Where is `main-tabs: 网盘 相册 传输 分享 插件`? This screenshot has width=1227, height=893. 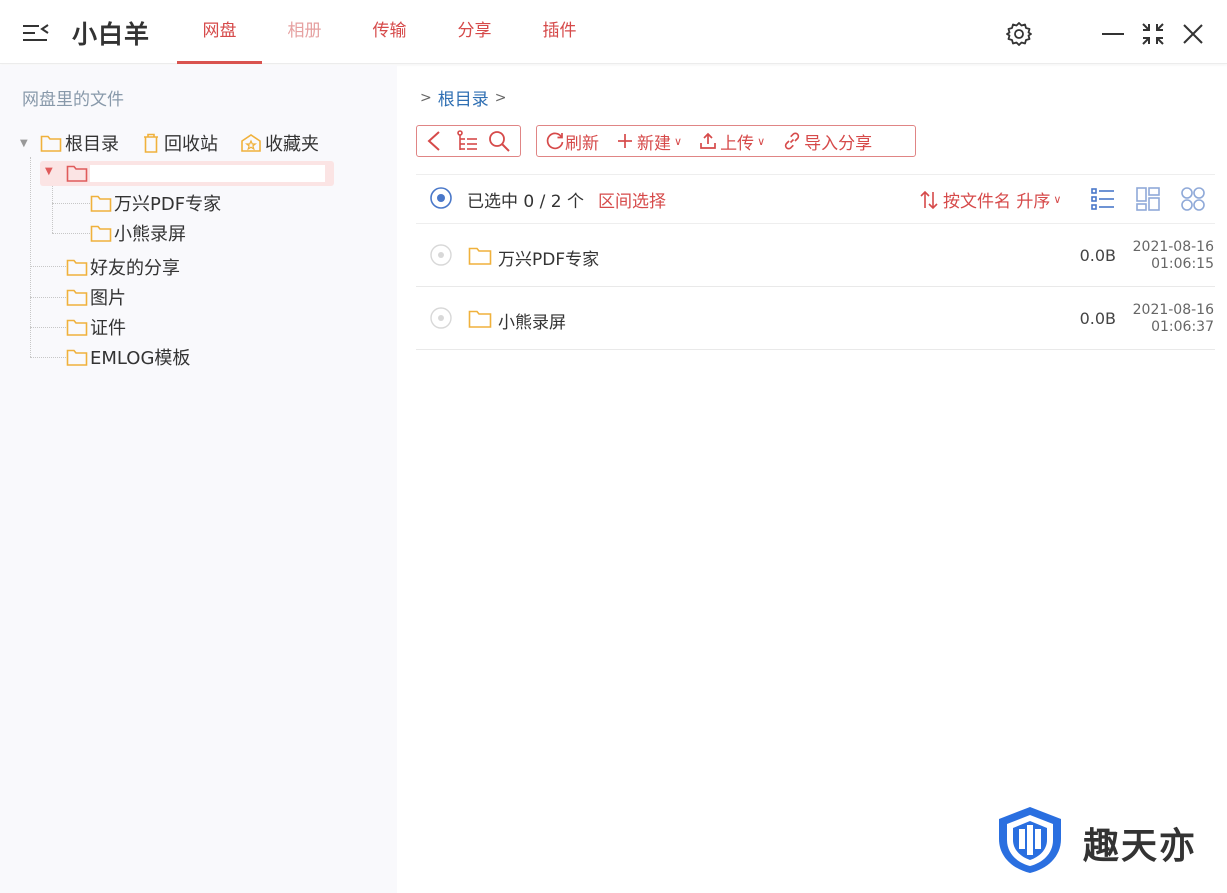
main-tabs: 网盘 相册 传输 分享 插件 is located at coordinates (389, 32).